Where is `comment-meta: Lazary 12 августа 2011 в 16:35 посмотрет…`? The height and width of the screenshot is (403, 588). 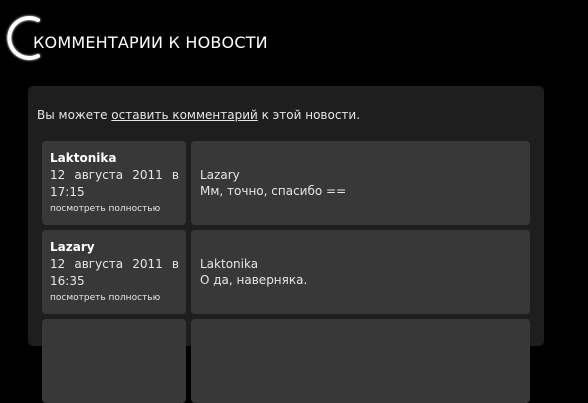 comment-meta: Lazary 12 августа 2011 в 16:35 посмотрет… is located at coordinates (114, 272).